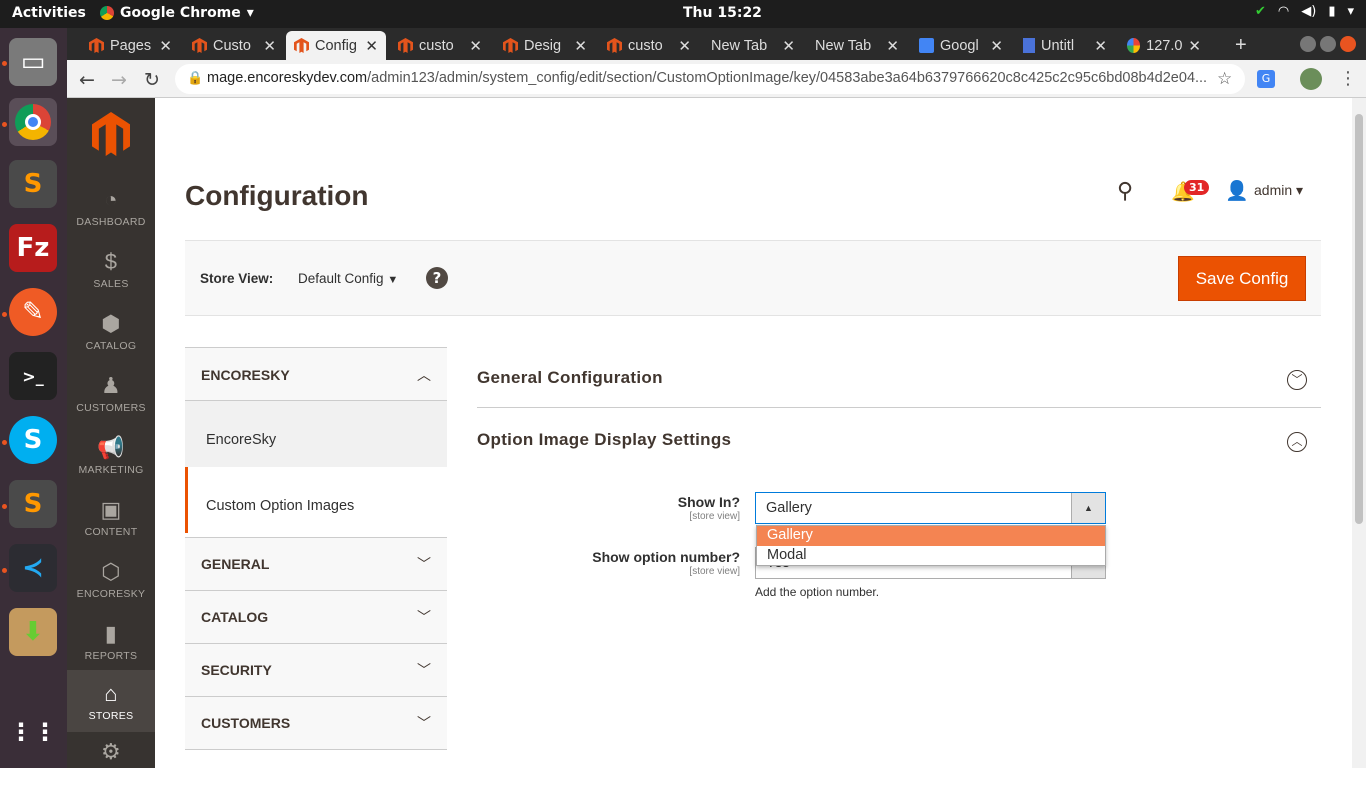  Describe the element at coordinates (33, 440) in the screenshot. I see `skype-icon: S` at that location.